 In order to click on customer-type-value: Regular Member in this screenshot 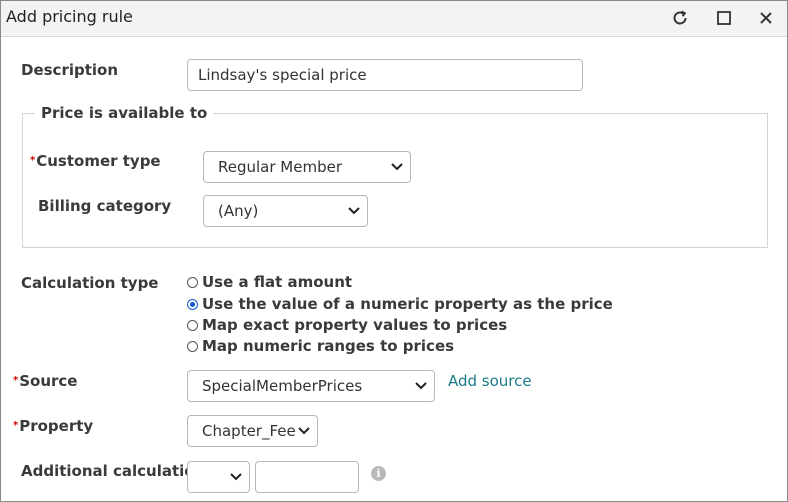, I will do `click(280, 167)`.